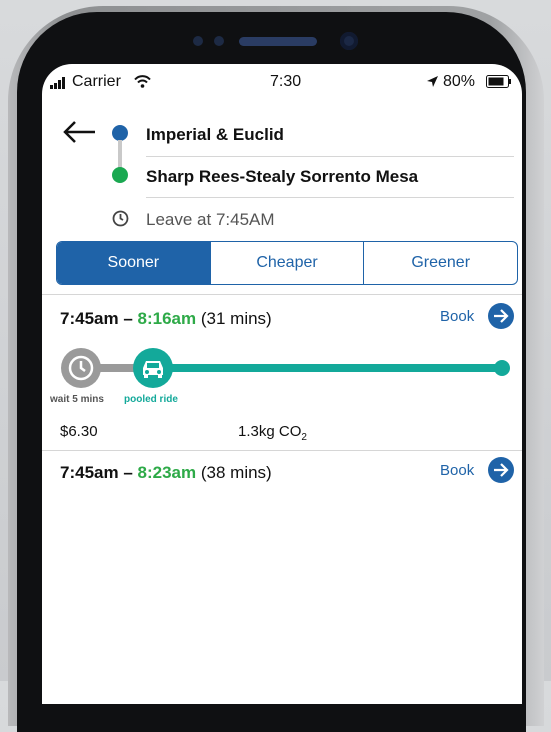  I want to click on arrive-time: 8:23am, so click(167, 472).